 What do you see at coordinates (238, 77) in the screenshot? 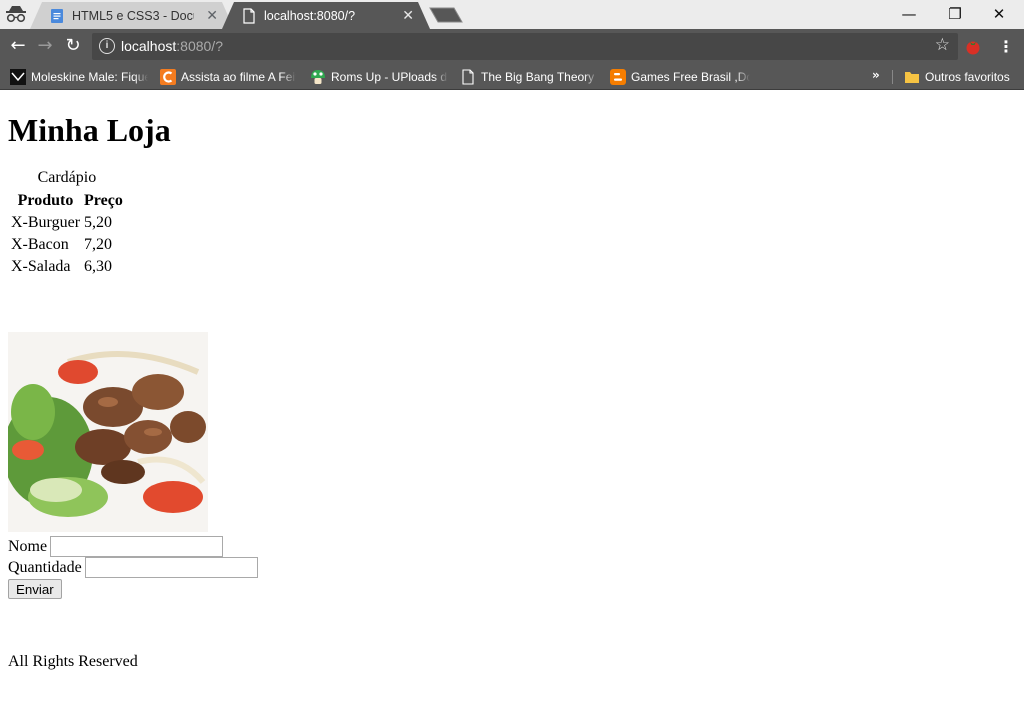
I see `bookmark-label: Assista ao filme A Feit` at bounding box center [238, 77].